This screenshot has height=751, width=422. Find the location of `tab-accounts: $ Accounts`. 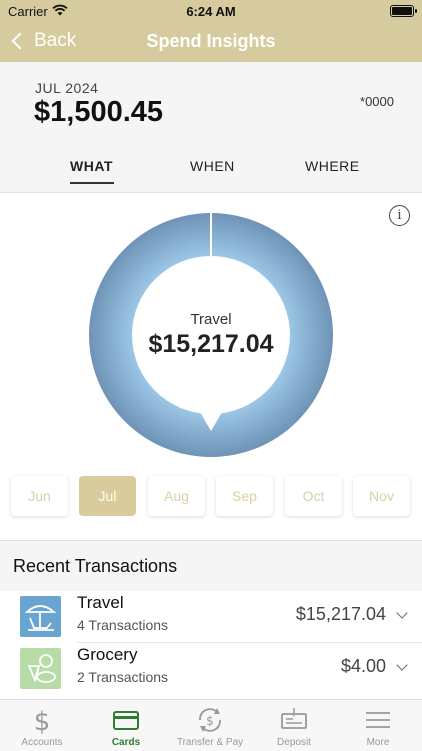

tab-accounts: $ Accounts is located at coordinates (42, 725).